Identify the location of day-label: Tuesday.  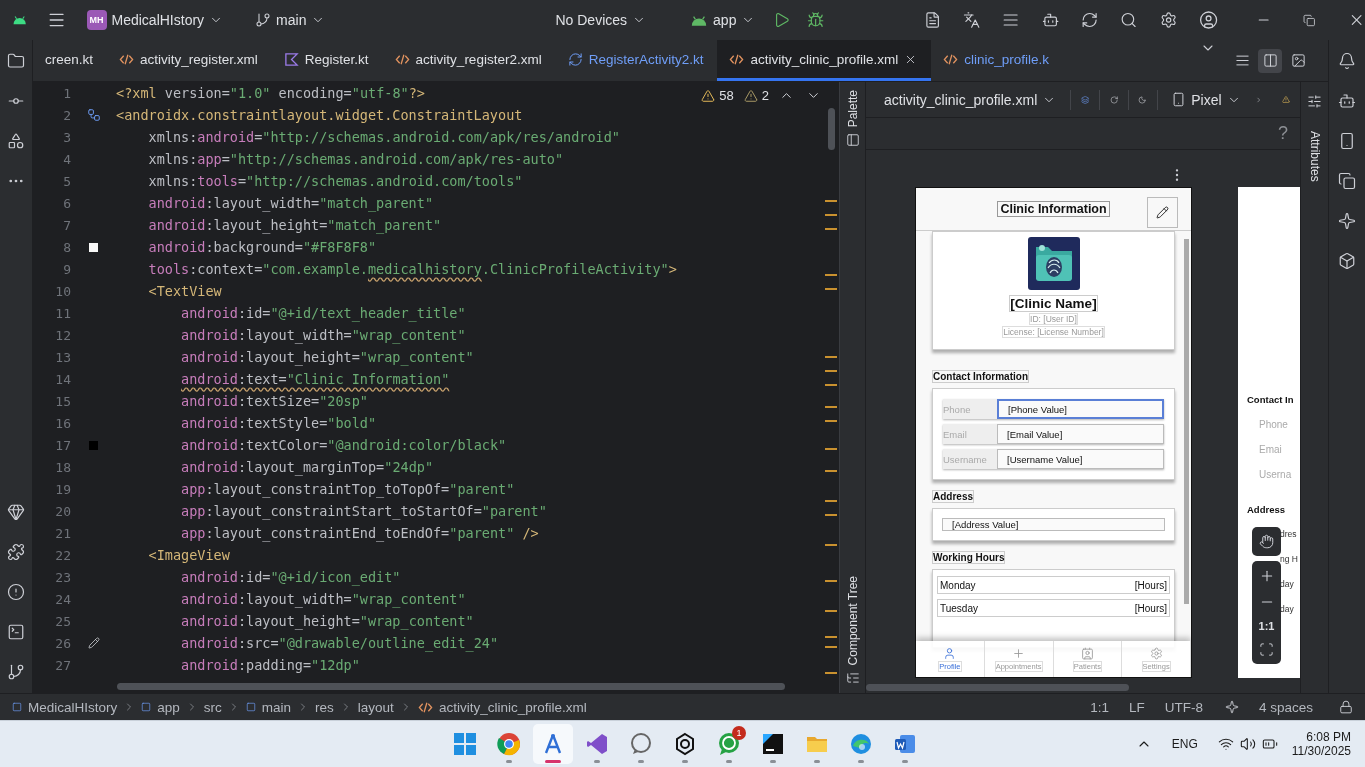
(959, 608).